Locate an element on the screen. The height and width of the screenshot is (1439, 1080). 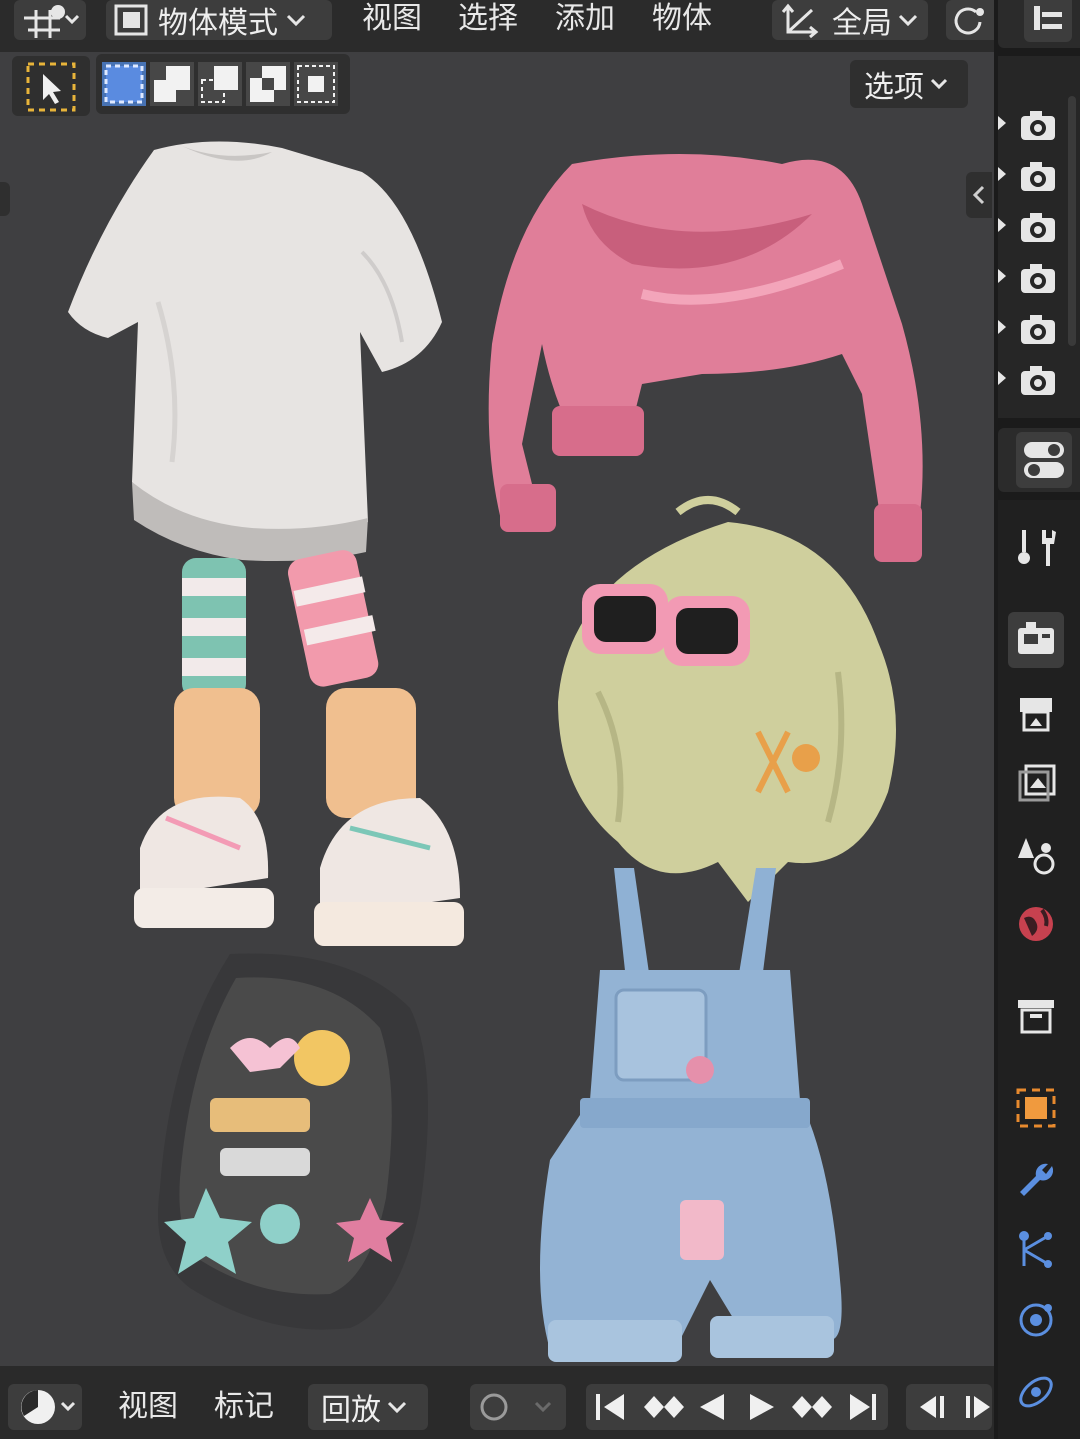
timeline-editor-dropdown is located at coordinates (45, 1407).